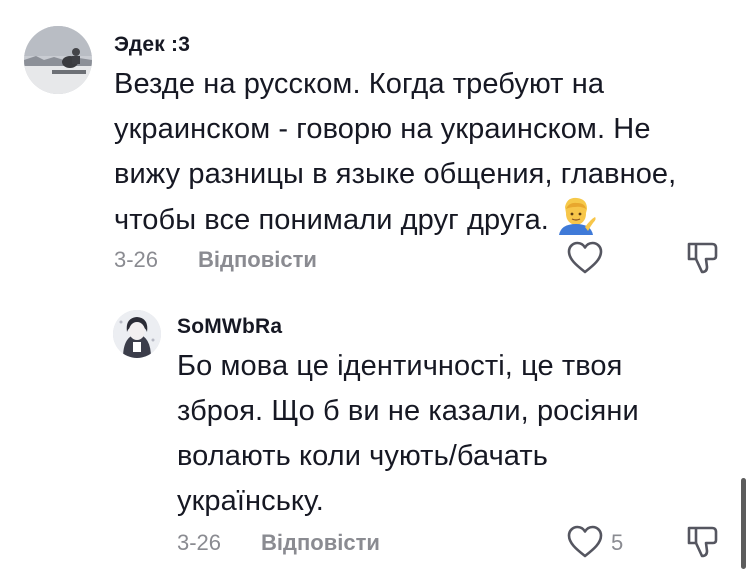 The width and height of the screenshot is (750, 569). What do you see at coordinates (359, 84) in the screenshot?
I see `comment-text-line: Везде на русском. Когда требуют на` at bounding box center [359, 84].